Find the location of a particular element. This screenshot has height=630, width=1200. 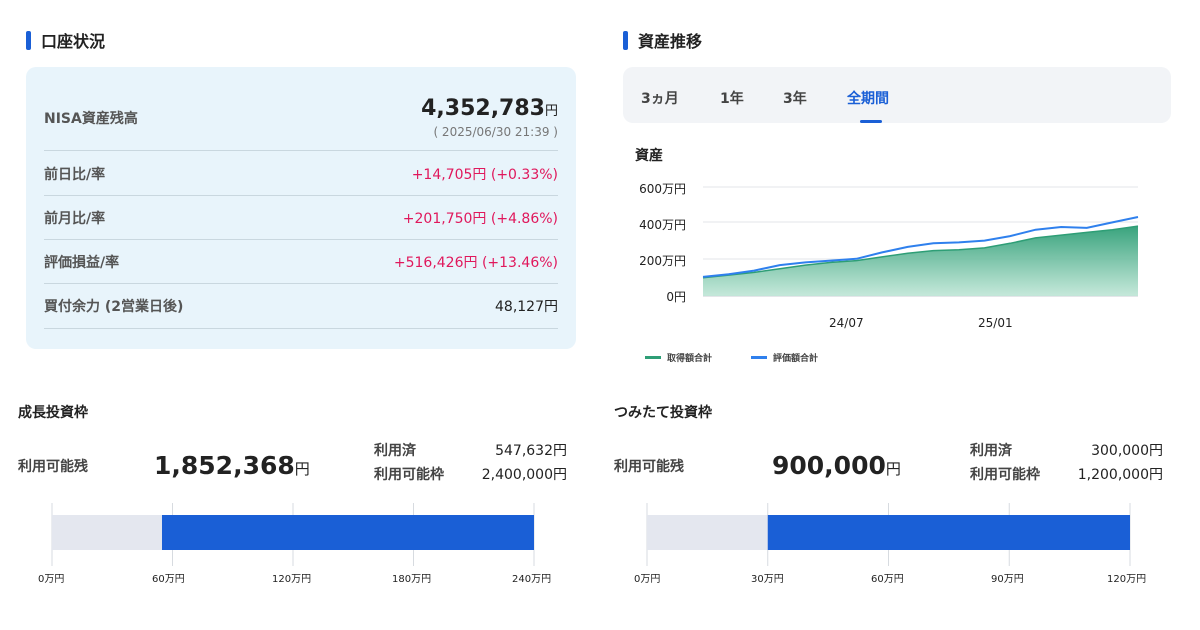

tsumitate-bar-tick: 120万円 is located at coordinates (1127, 579).